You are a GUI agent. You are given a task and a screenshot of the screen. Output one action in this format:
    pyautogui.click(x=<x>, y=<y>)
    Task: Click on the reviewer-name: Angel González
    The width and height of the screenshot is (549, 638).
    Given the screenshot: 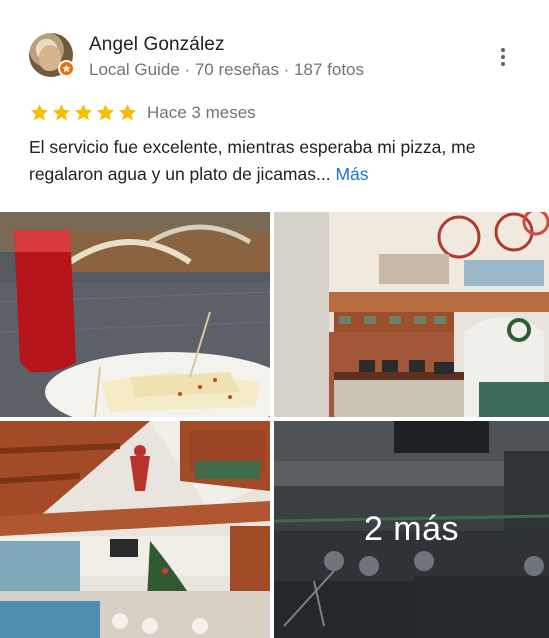 What is the action you would take?
    pyautogui.click(x=157, y=45)
    